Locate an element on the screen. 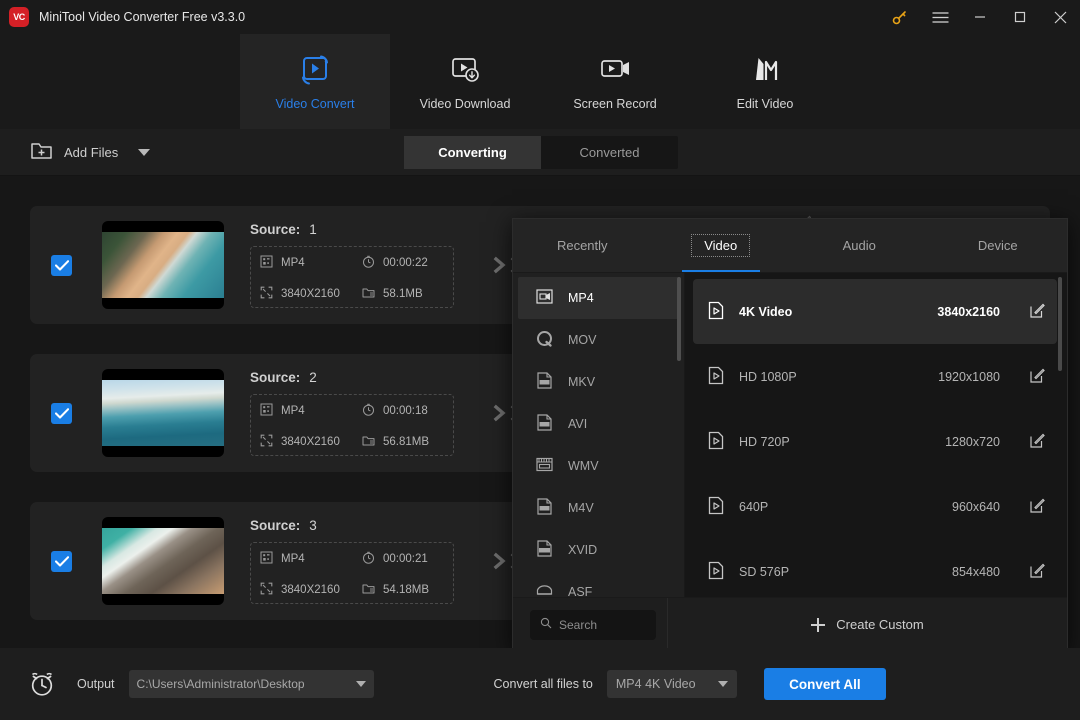  format-label: WMV is located at coordinates (583, 466).